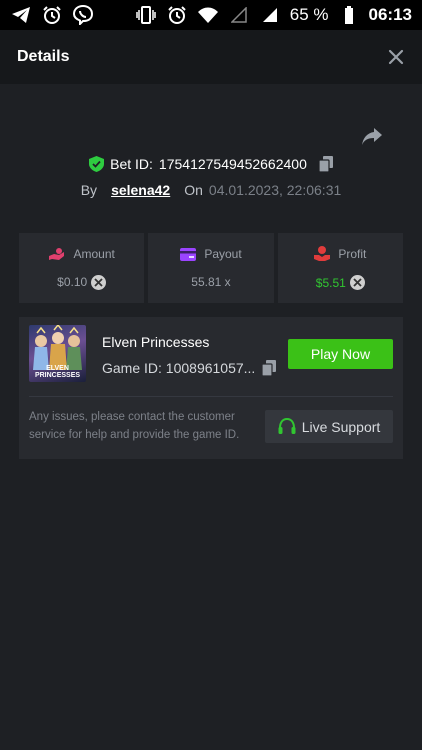 This screenshot has height=750, width=422. I want to click on bet-id-value: 1754127549452662400, so click(232, 164).